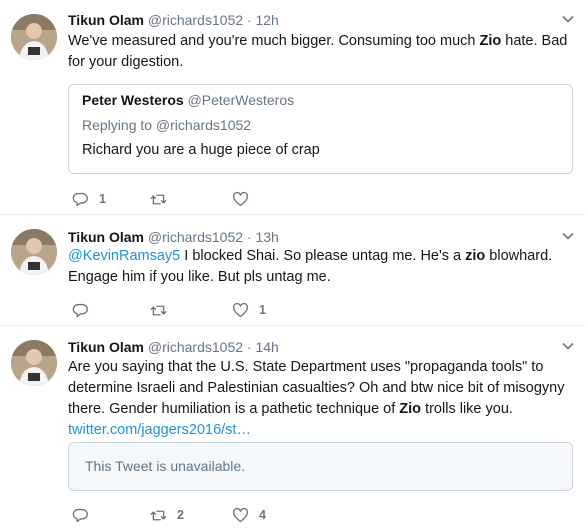  What do you see at coordinates (266, 20) in the screenshot?
I see `timestamp: 12h` at bounding box center [266, 20].